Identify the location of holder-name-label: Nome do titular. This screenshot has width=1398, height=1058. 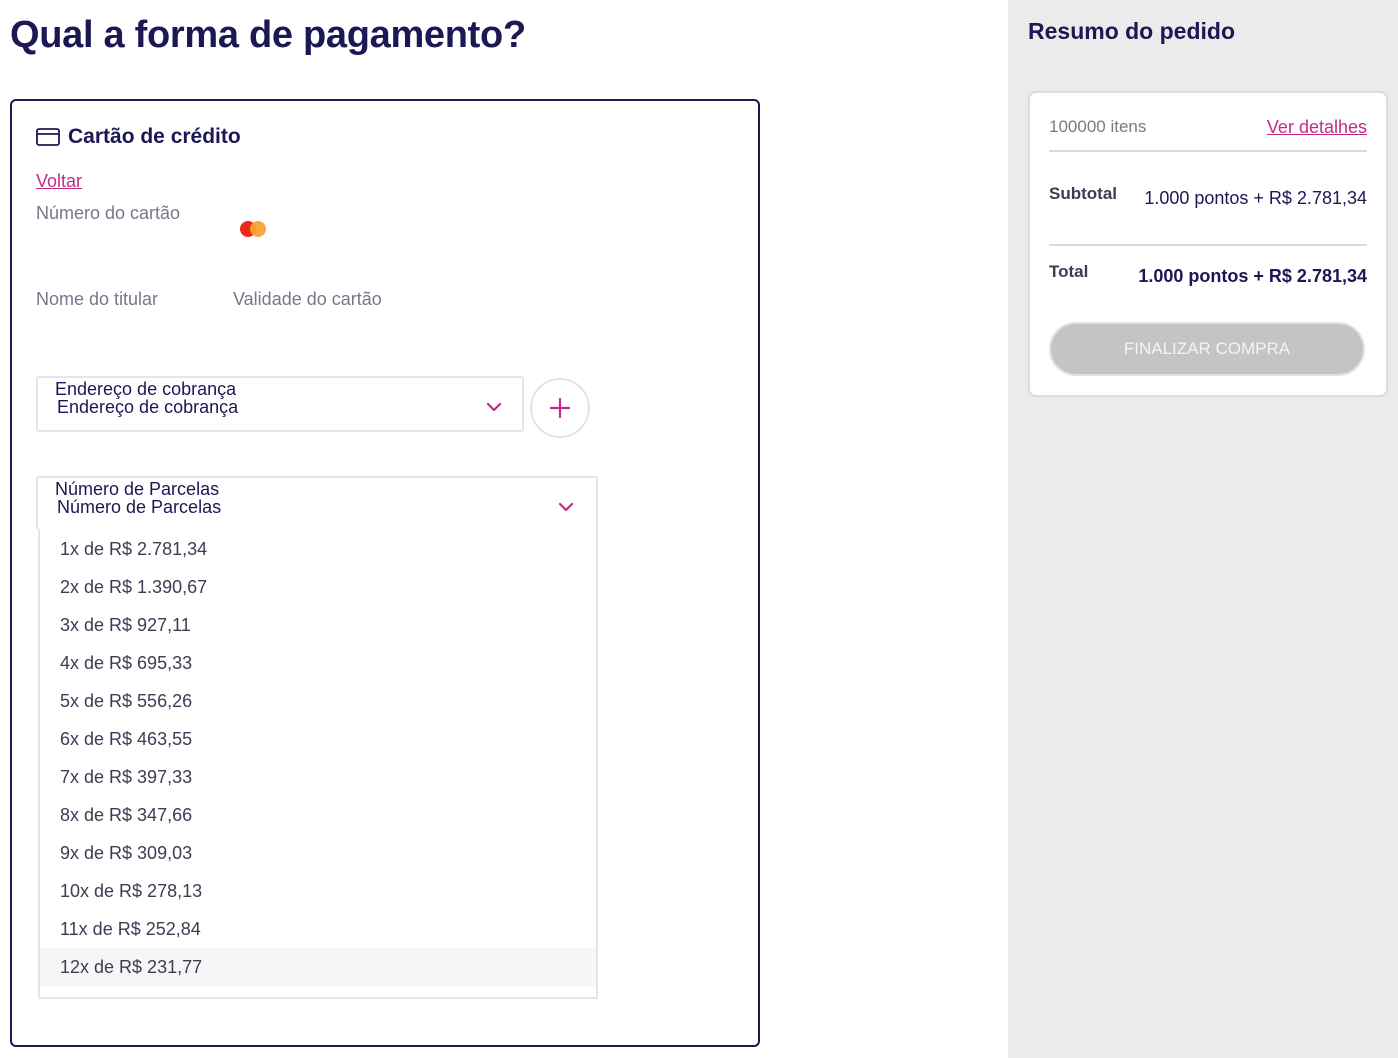
(97, 299).